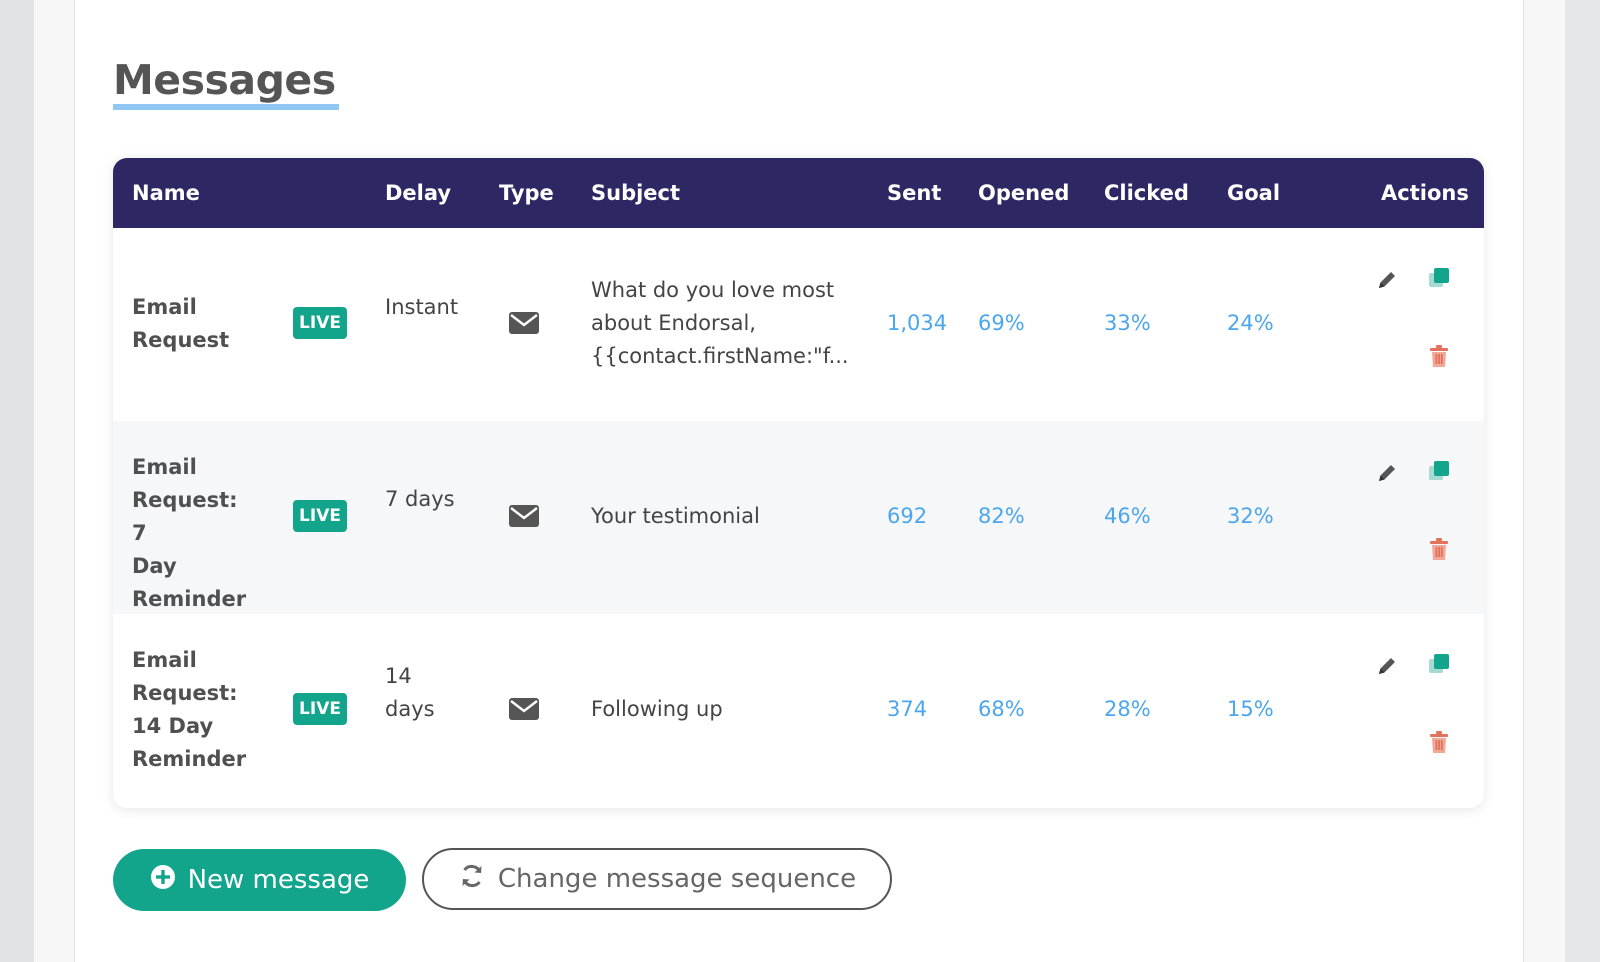 The height and width of the screenshot is (962, 1600). Describe the element at coordinates (192, 533) in the screenshot. I see `message-name: Email Request: 7 Day Reminder` at that location.